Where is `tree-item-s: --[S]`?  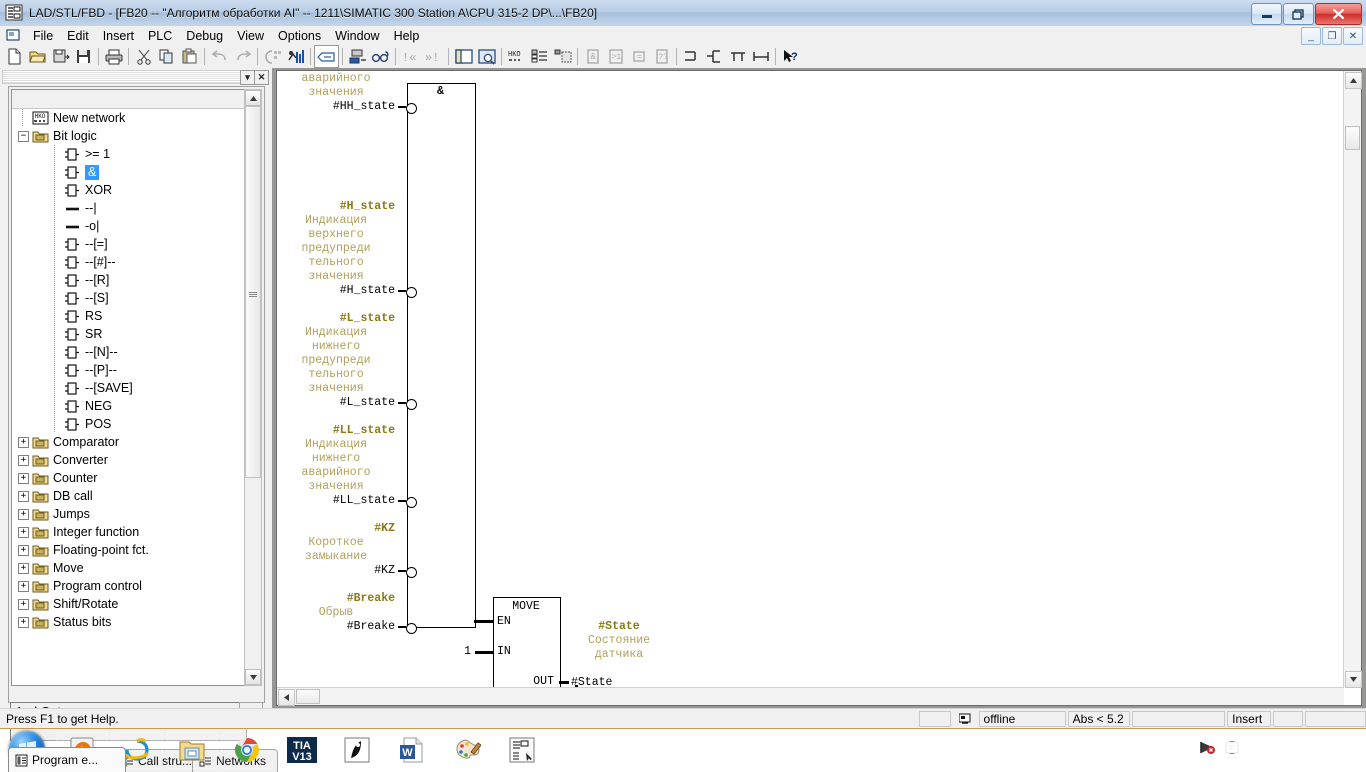 tree-item-s: --[S] is located at coordinates (129, 298).